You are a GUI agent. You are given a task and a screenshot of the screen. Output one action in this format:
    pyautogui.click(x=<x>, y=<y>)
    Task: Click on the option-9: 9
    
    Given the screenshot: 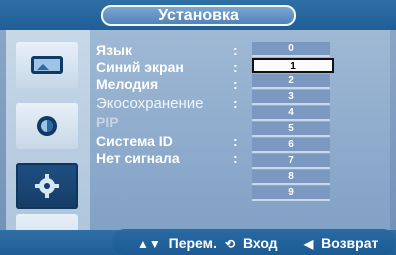 What is the action you would take?
    pyautogui.click(x=291, y=193)
    